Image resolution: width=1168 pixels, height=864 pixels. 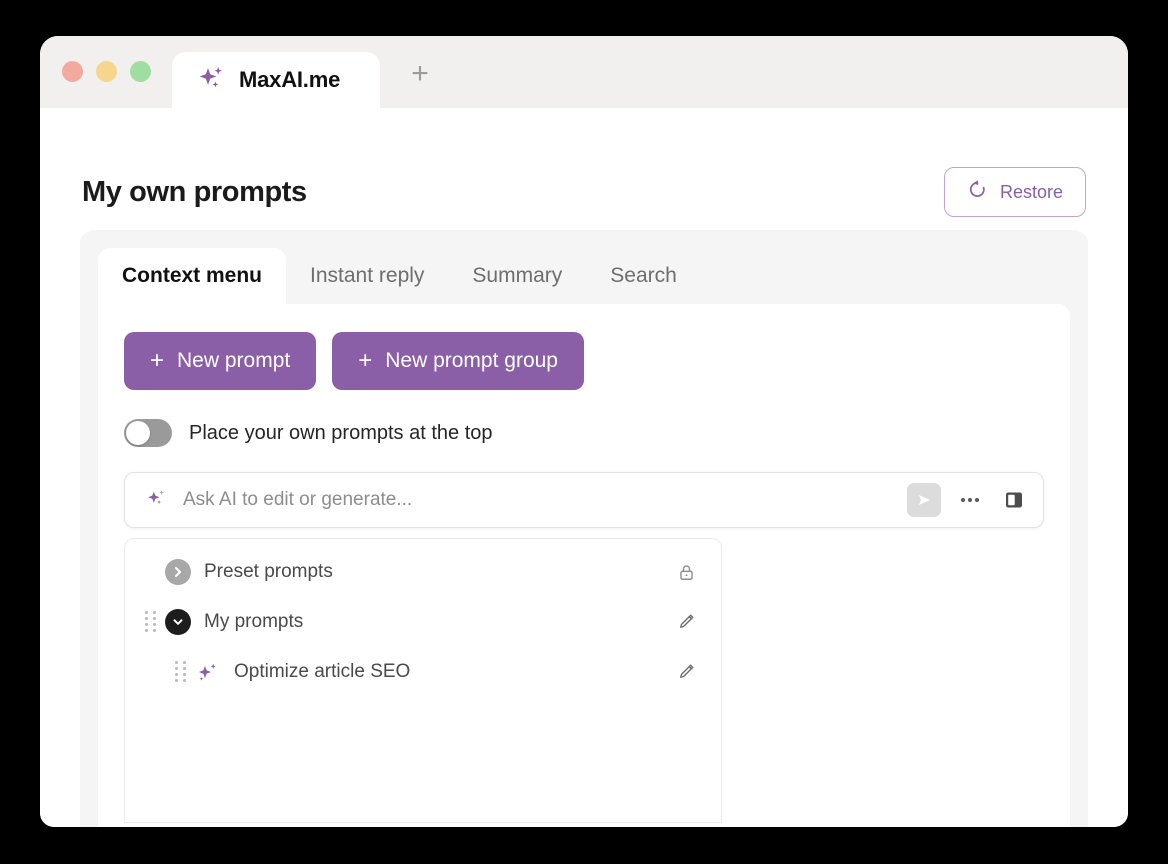 I want to click on new-prompt-button: + New prompt, so click(x=220, y=361).